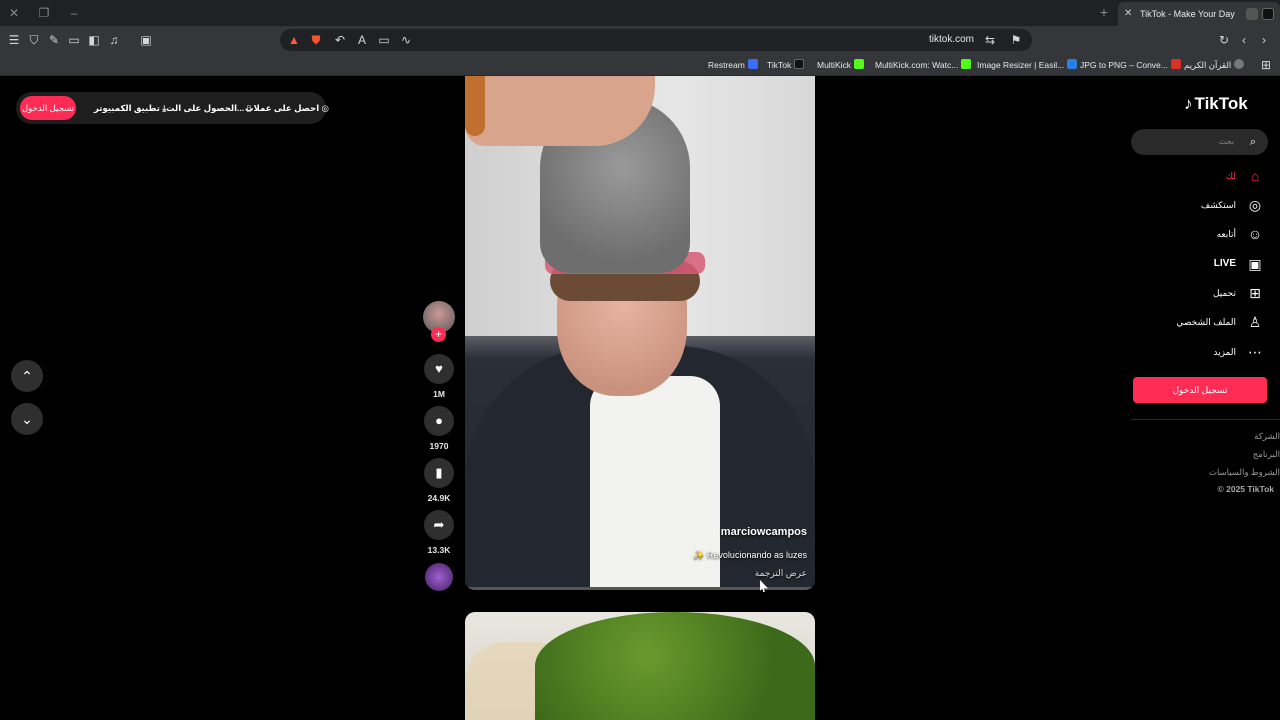 Image resolution: width=1280 pixels, height=720 pixels. I want to click on share-count: 13.3K, so click(439, 550).